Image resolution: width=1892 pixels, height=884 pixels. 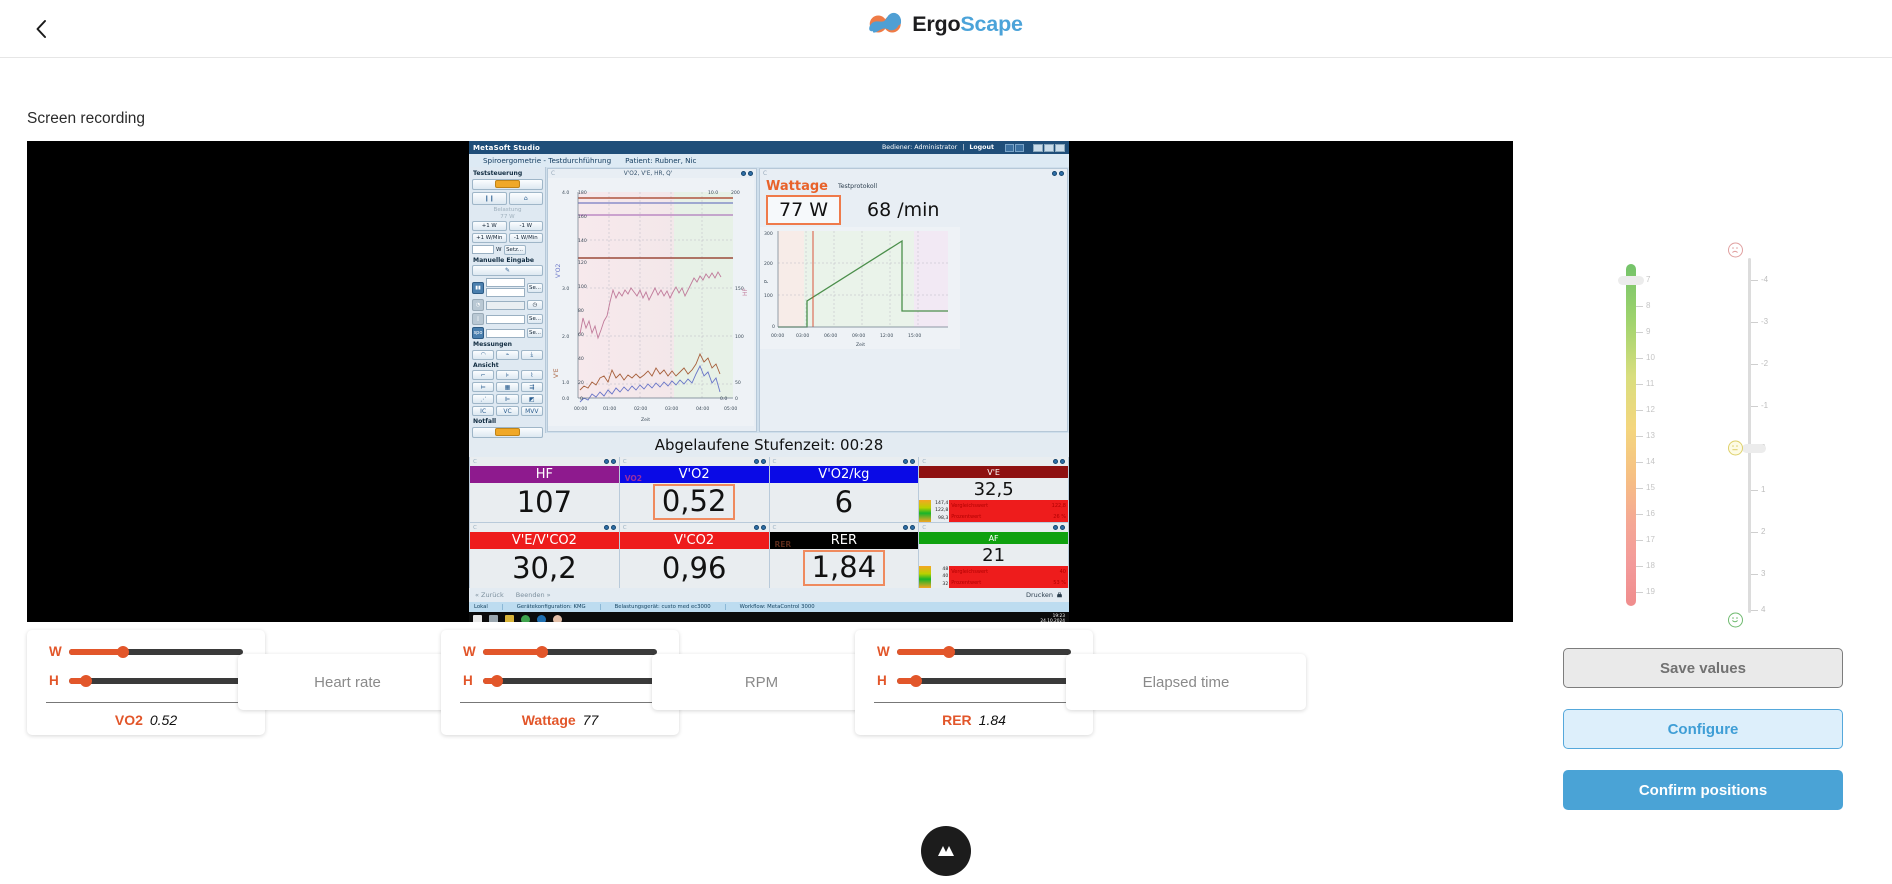 What do you see at coordinates (489, 198) in the screenshot?
I see `pause-button: ❙❙` at bounding box center [489, 198].